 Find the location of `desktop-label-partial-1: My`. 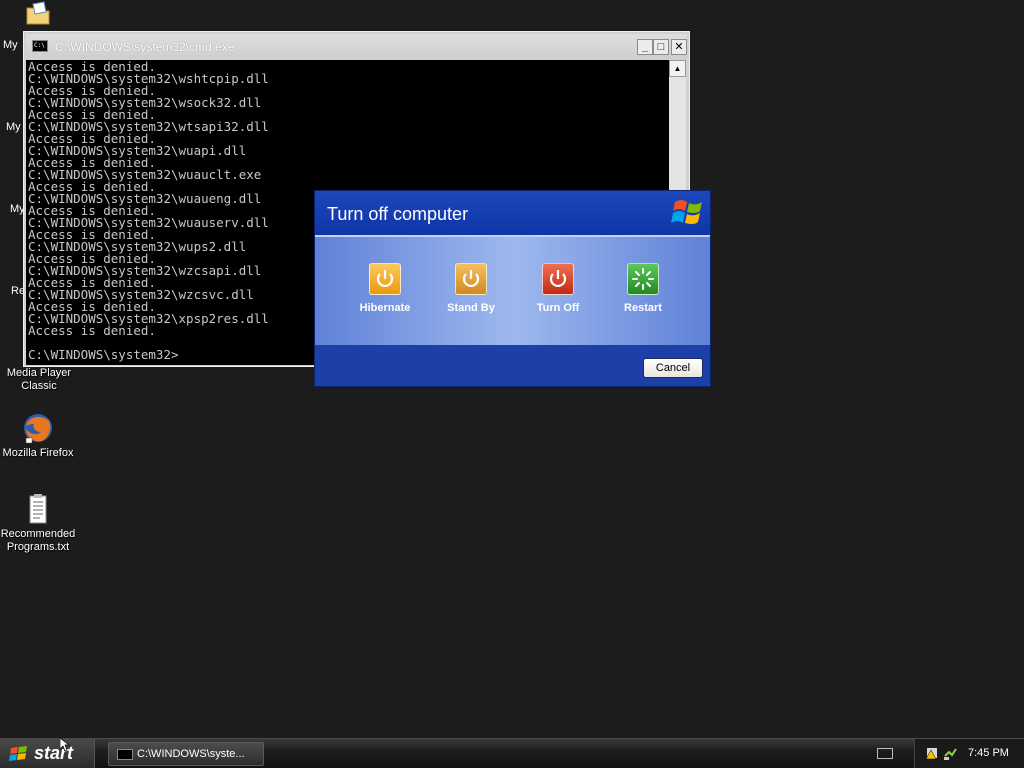

desktop-label-partial-1: My is located at coordinates (10, 45).